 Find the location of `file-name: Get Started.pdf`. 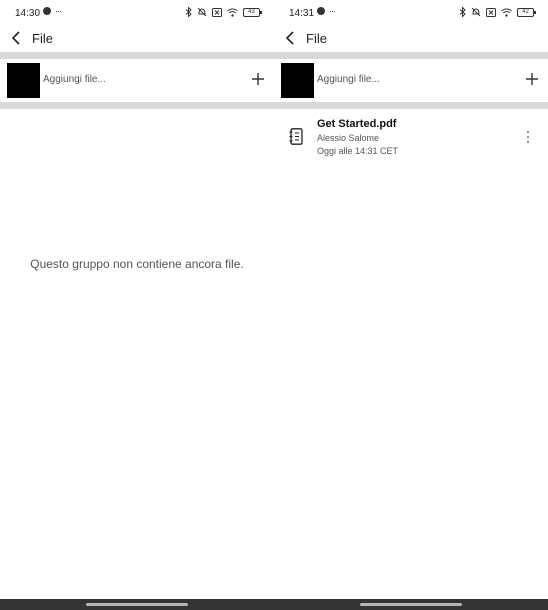

file-name: Get Started.pdf is located at coordinates (357, 124).